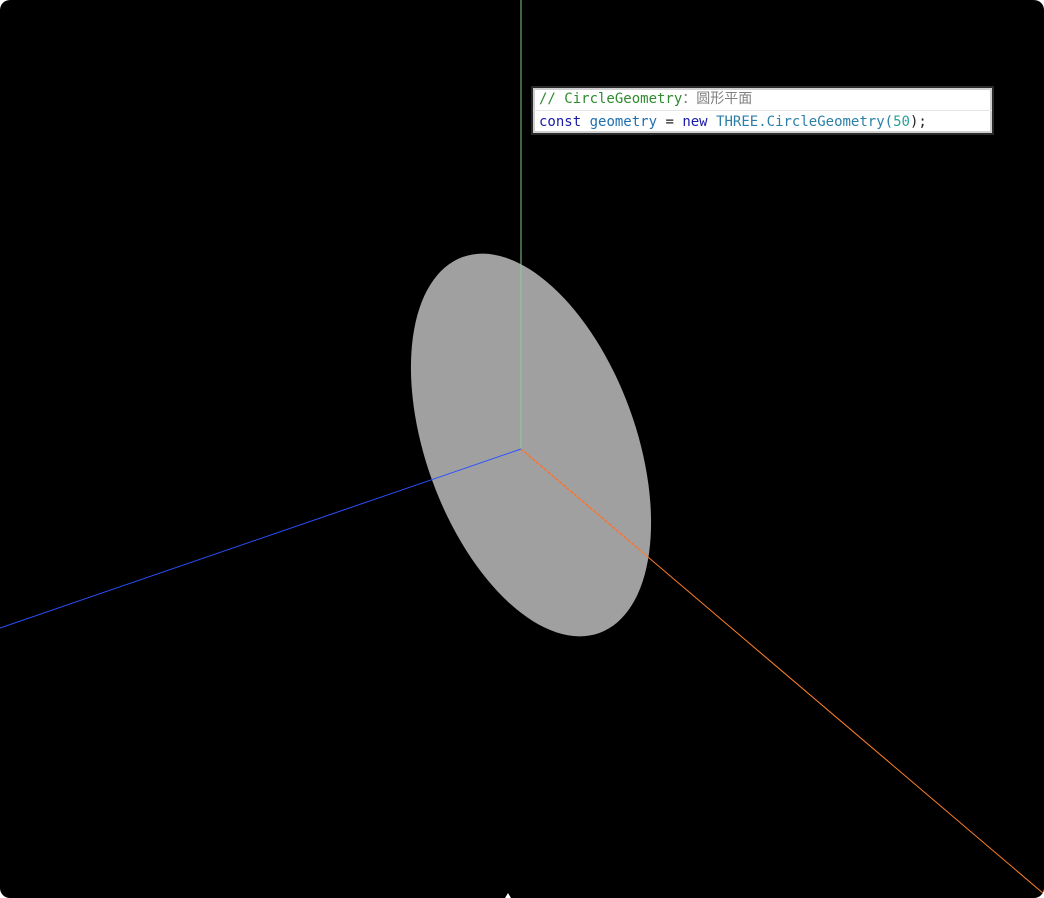  I want to click on comment-text: // CircleGeometry, so click(611, 99).